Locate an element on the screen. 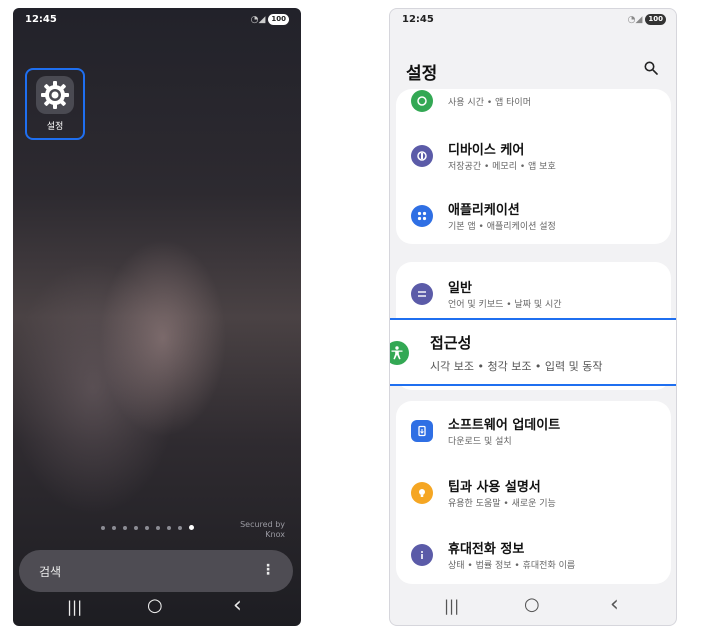 The height and width of the screenshot is (634, 706). phone-info-icon is located at coordinates (422, 555).